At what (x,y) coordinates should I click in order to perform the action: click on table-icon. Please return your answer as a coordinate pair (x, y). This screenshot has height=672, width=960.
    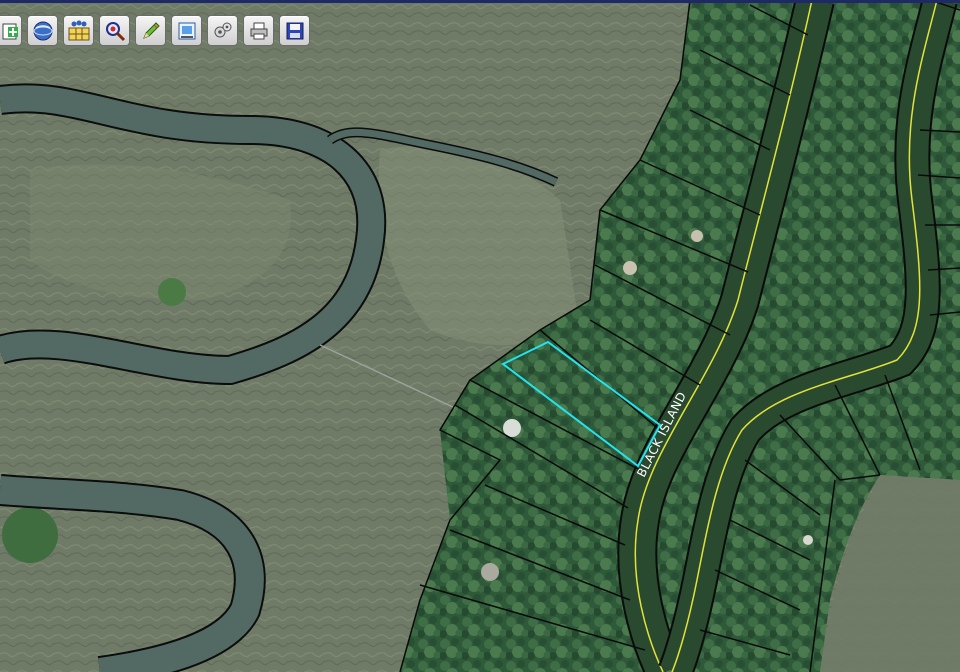
    Looking at the image, I should click on (78, 30).